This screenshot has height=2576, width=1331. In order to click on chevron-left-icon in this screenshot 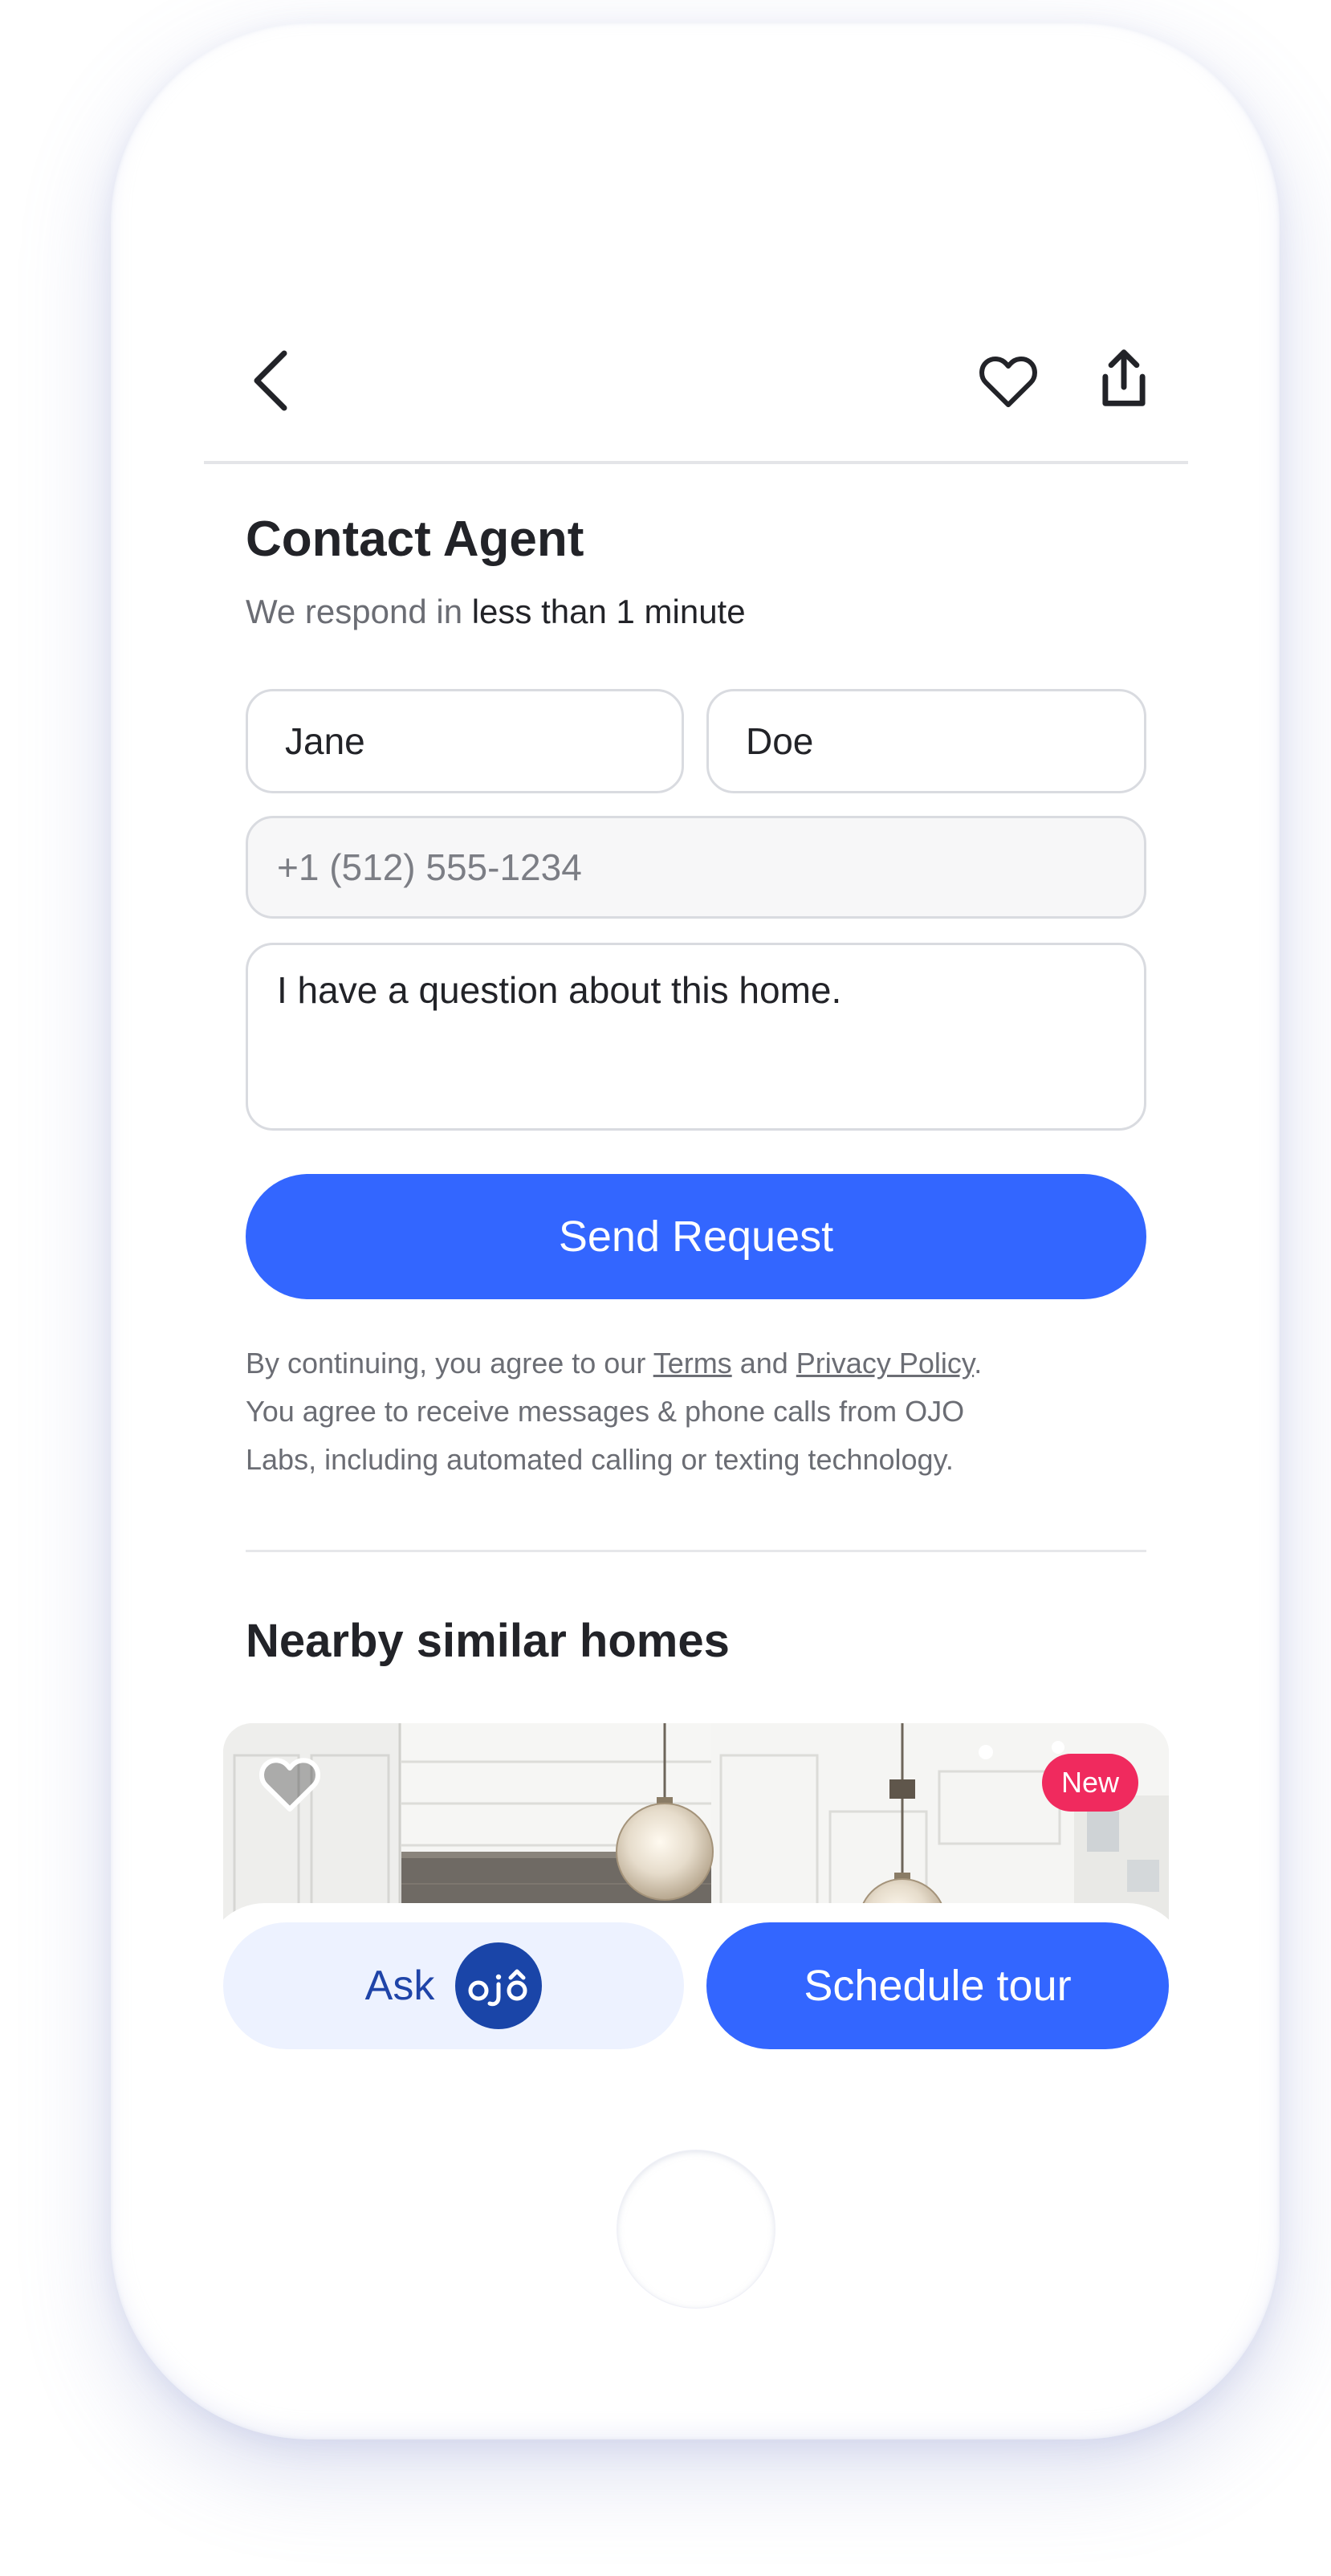, I will do `click(270, 380)`.